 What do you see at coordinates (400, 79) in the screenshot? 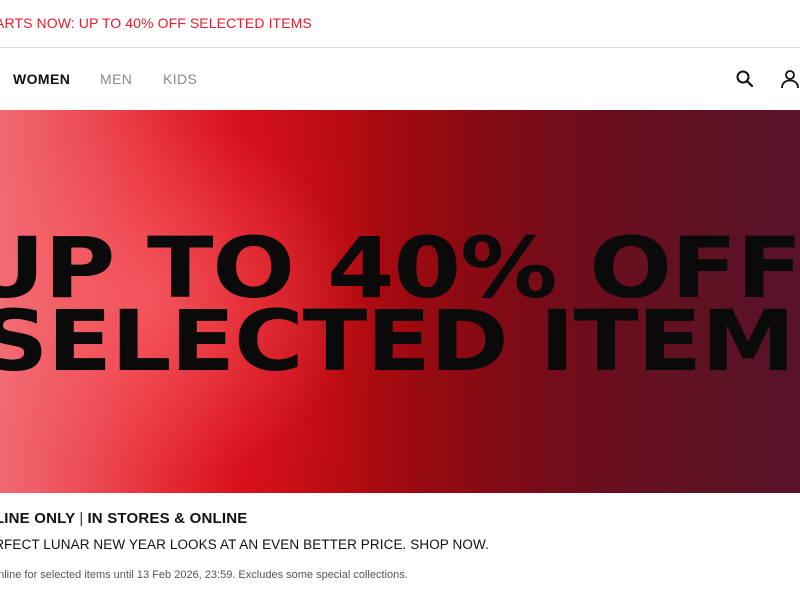
I see `main-navigation: WOMEN MEN KIDS` at bounding box center [400, 79].